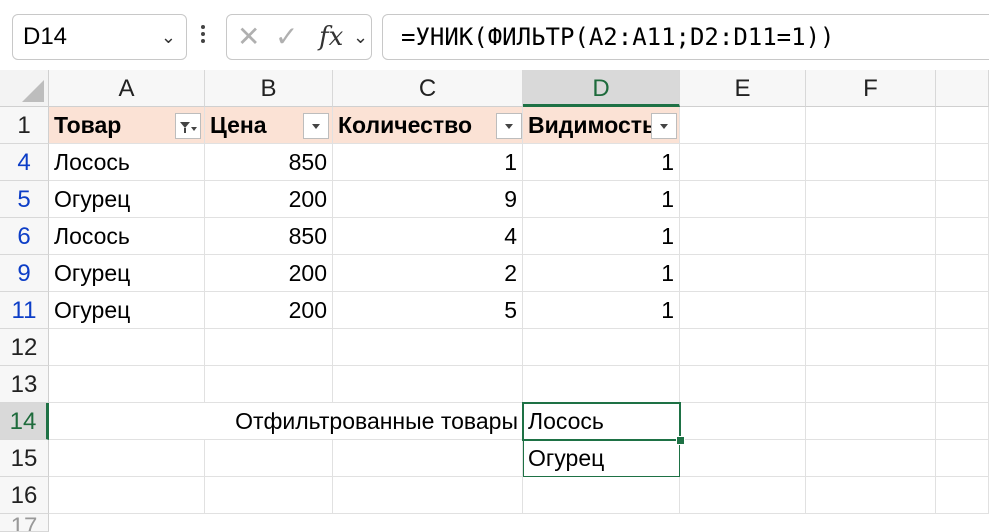 The height and width of the screenshot is (532, 989). I want to click on row-header-5: 5, so click(24, 199).